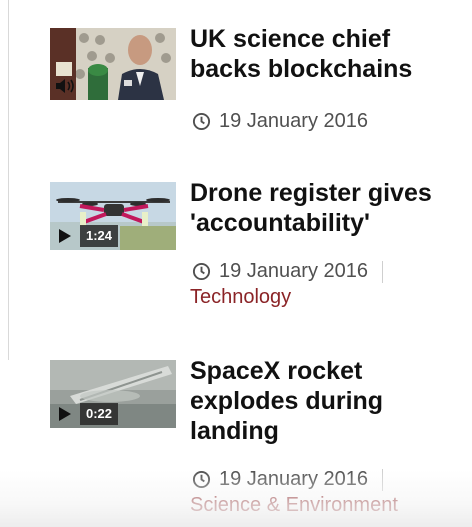 The image size is (472, 527). Describe the element at coordinates (65, 86) in the screenshot. I see `speaker-icon` at that location.